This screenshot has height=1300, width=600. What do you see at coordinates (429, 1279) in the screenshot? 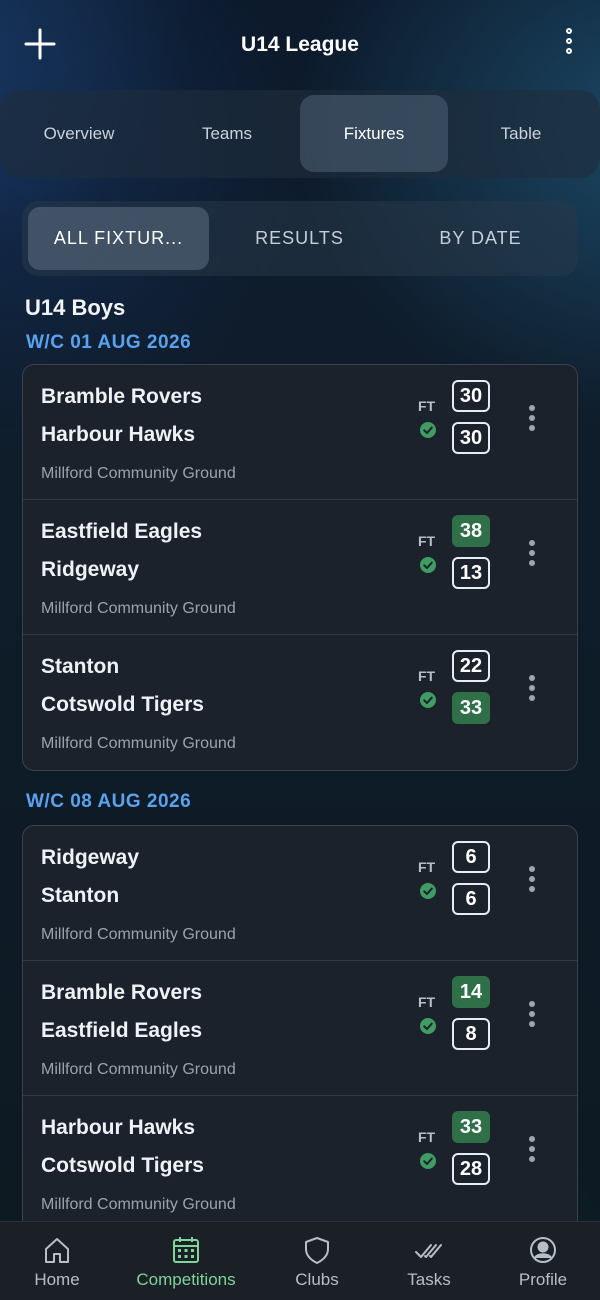
I see `nav-tasks-label: Tasks` at bounding box center [429, 1279].